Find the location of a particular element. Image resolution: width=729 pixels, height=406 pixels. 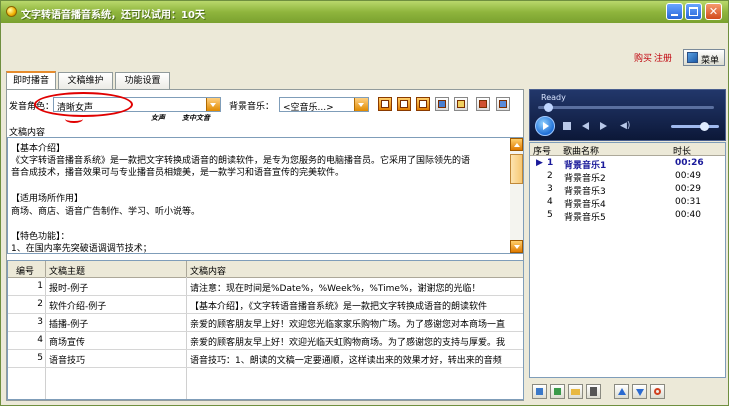

close-icon: ✕ is located at coordinates (713, 11).